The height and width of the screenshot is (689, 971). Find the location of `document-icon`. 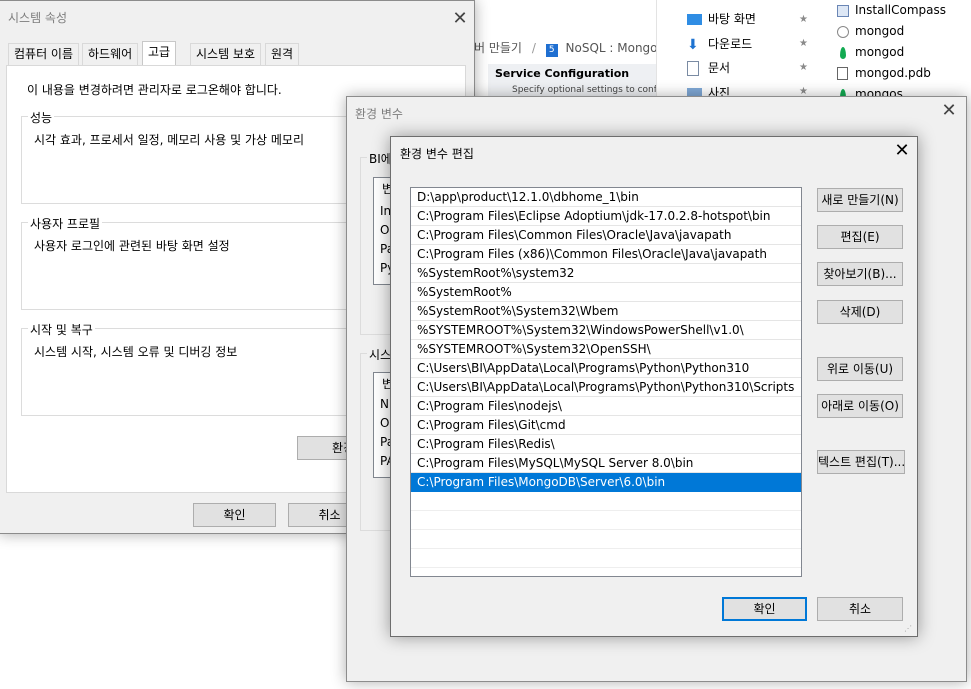

document-icon is located at coordinates (693, 68).